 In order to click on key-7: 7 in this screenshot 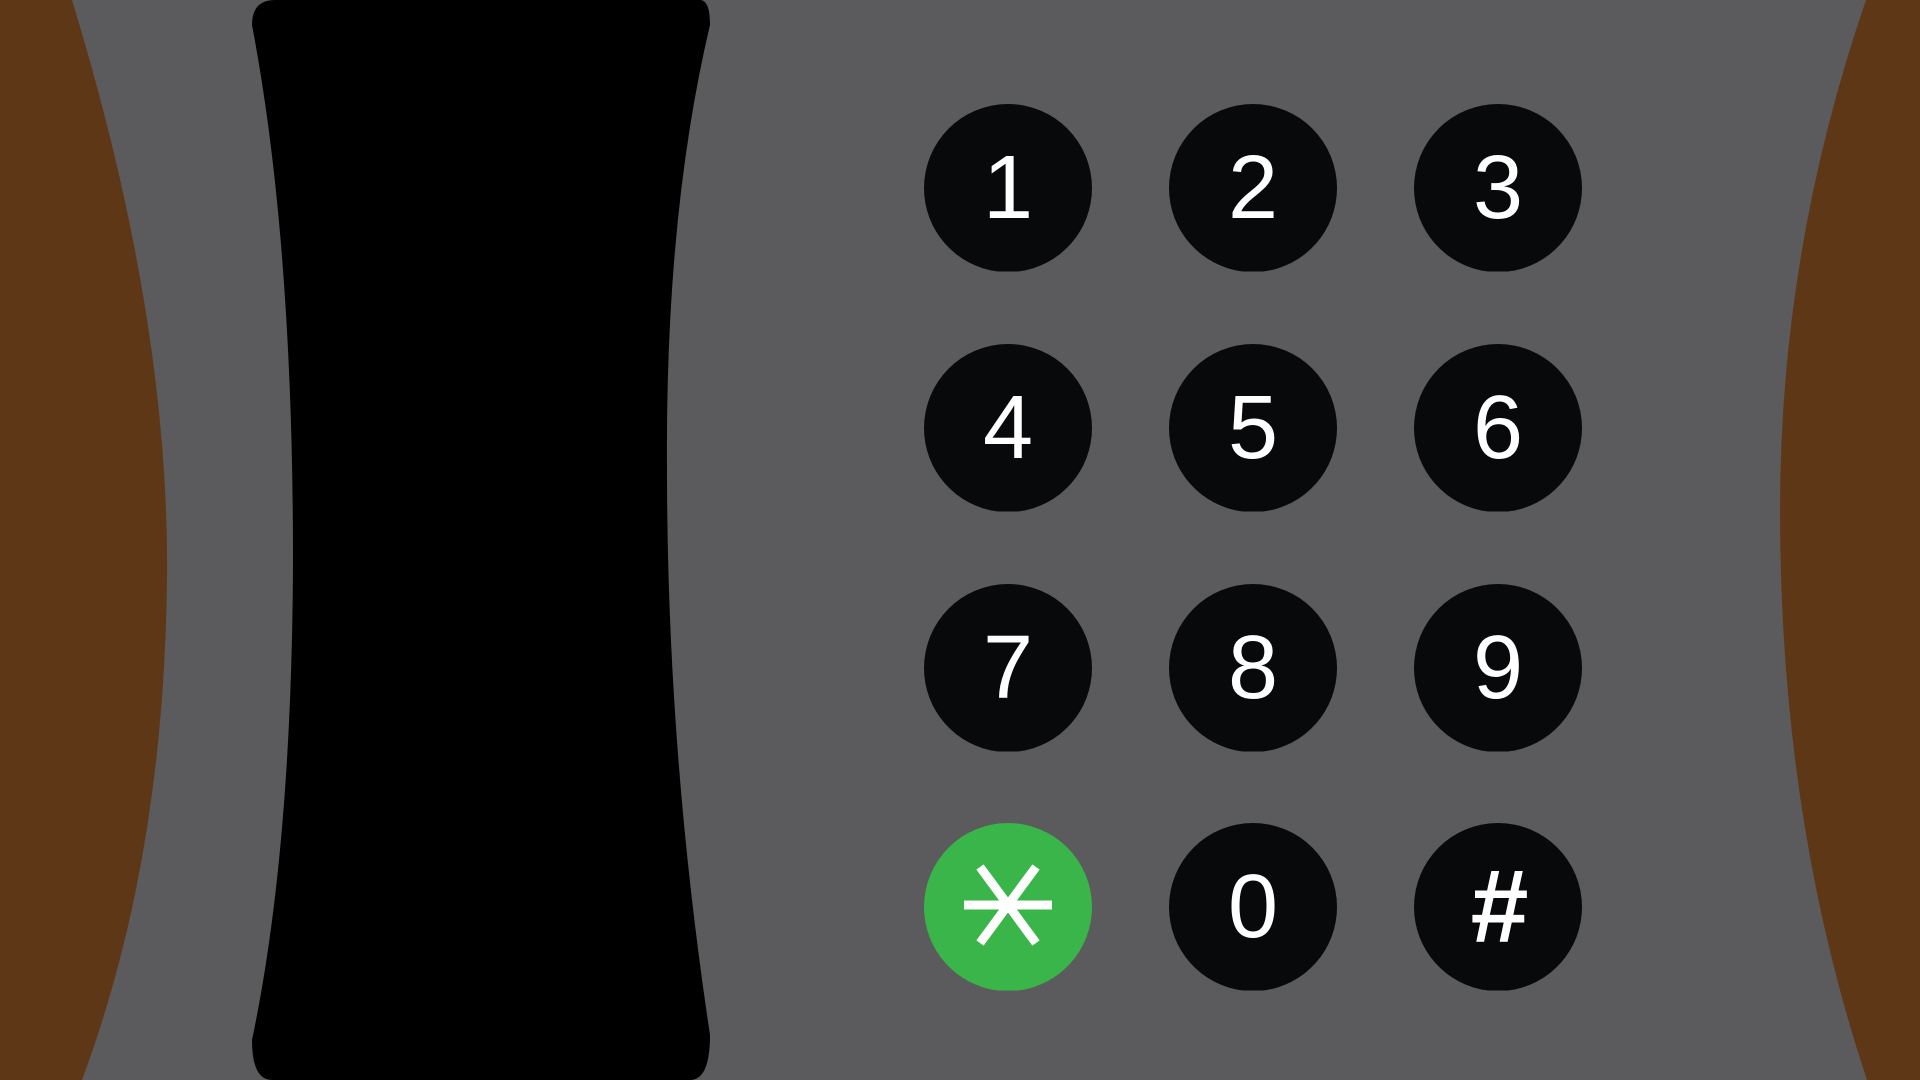, I will do `click(1007, 668)`.